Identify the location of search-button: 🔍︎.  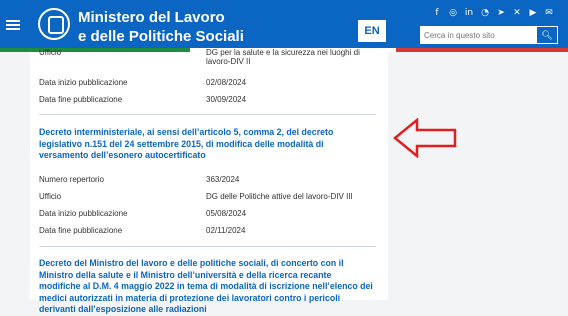
(547, 35).